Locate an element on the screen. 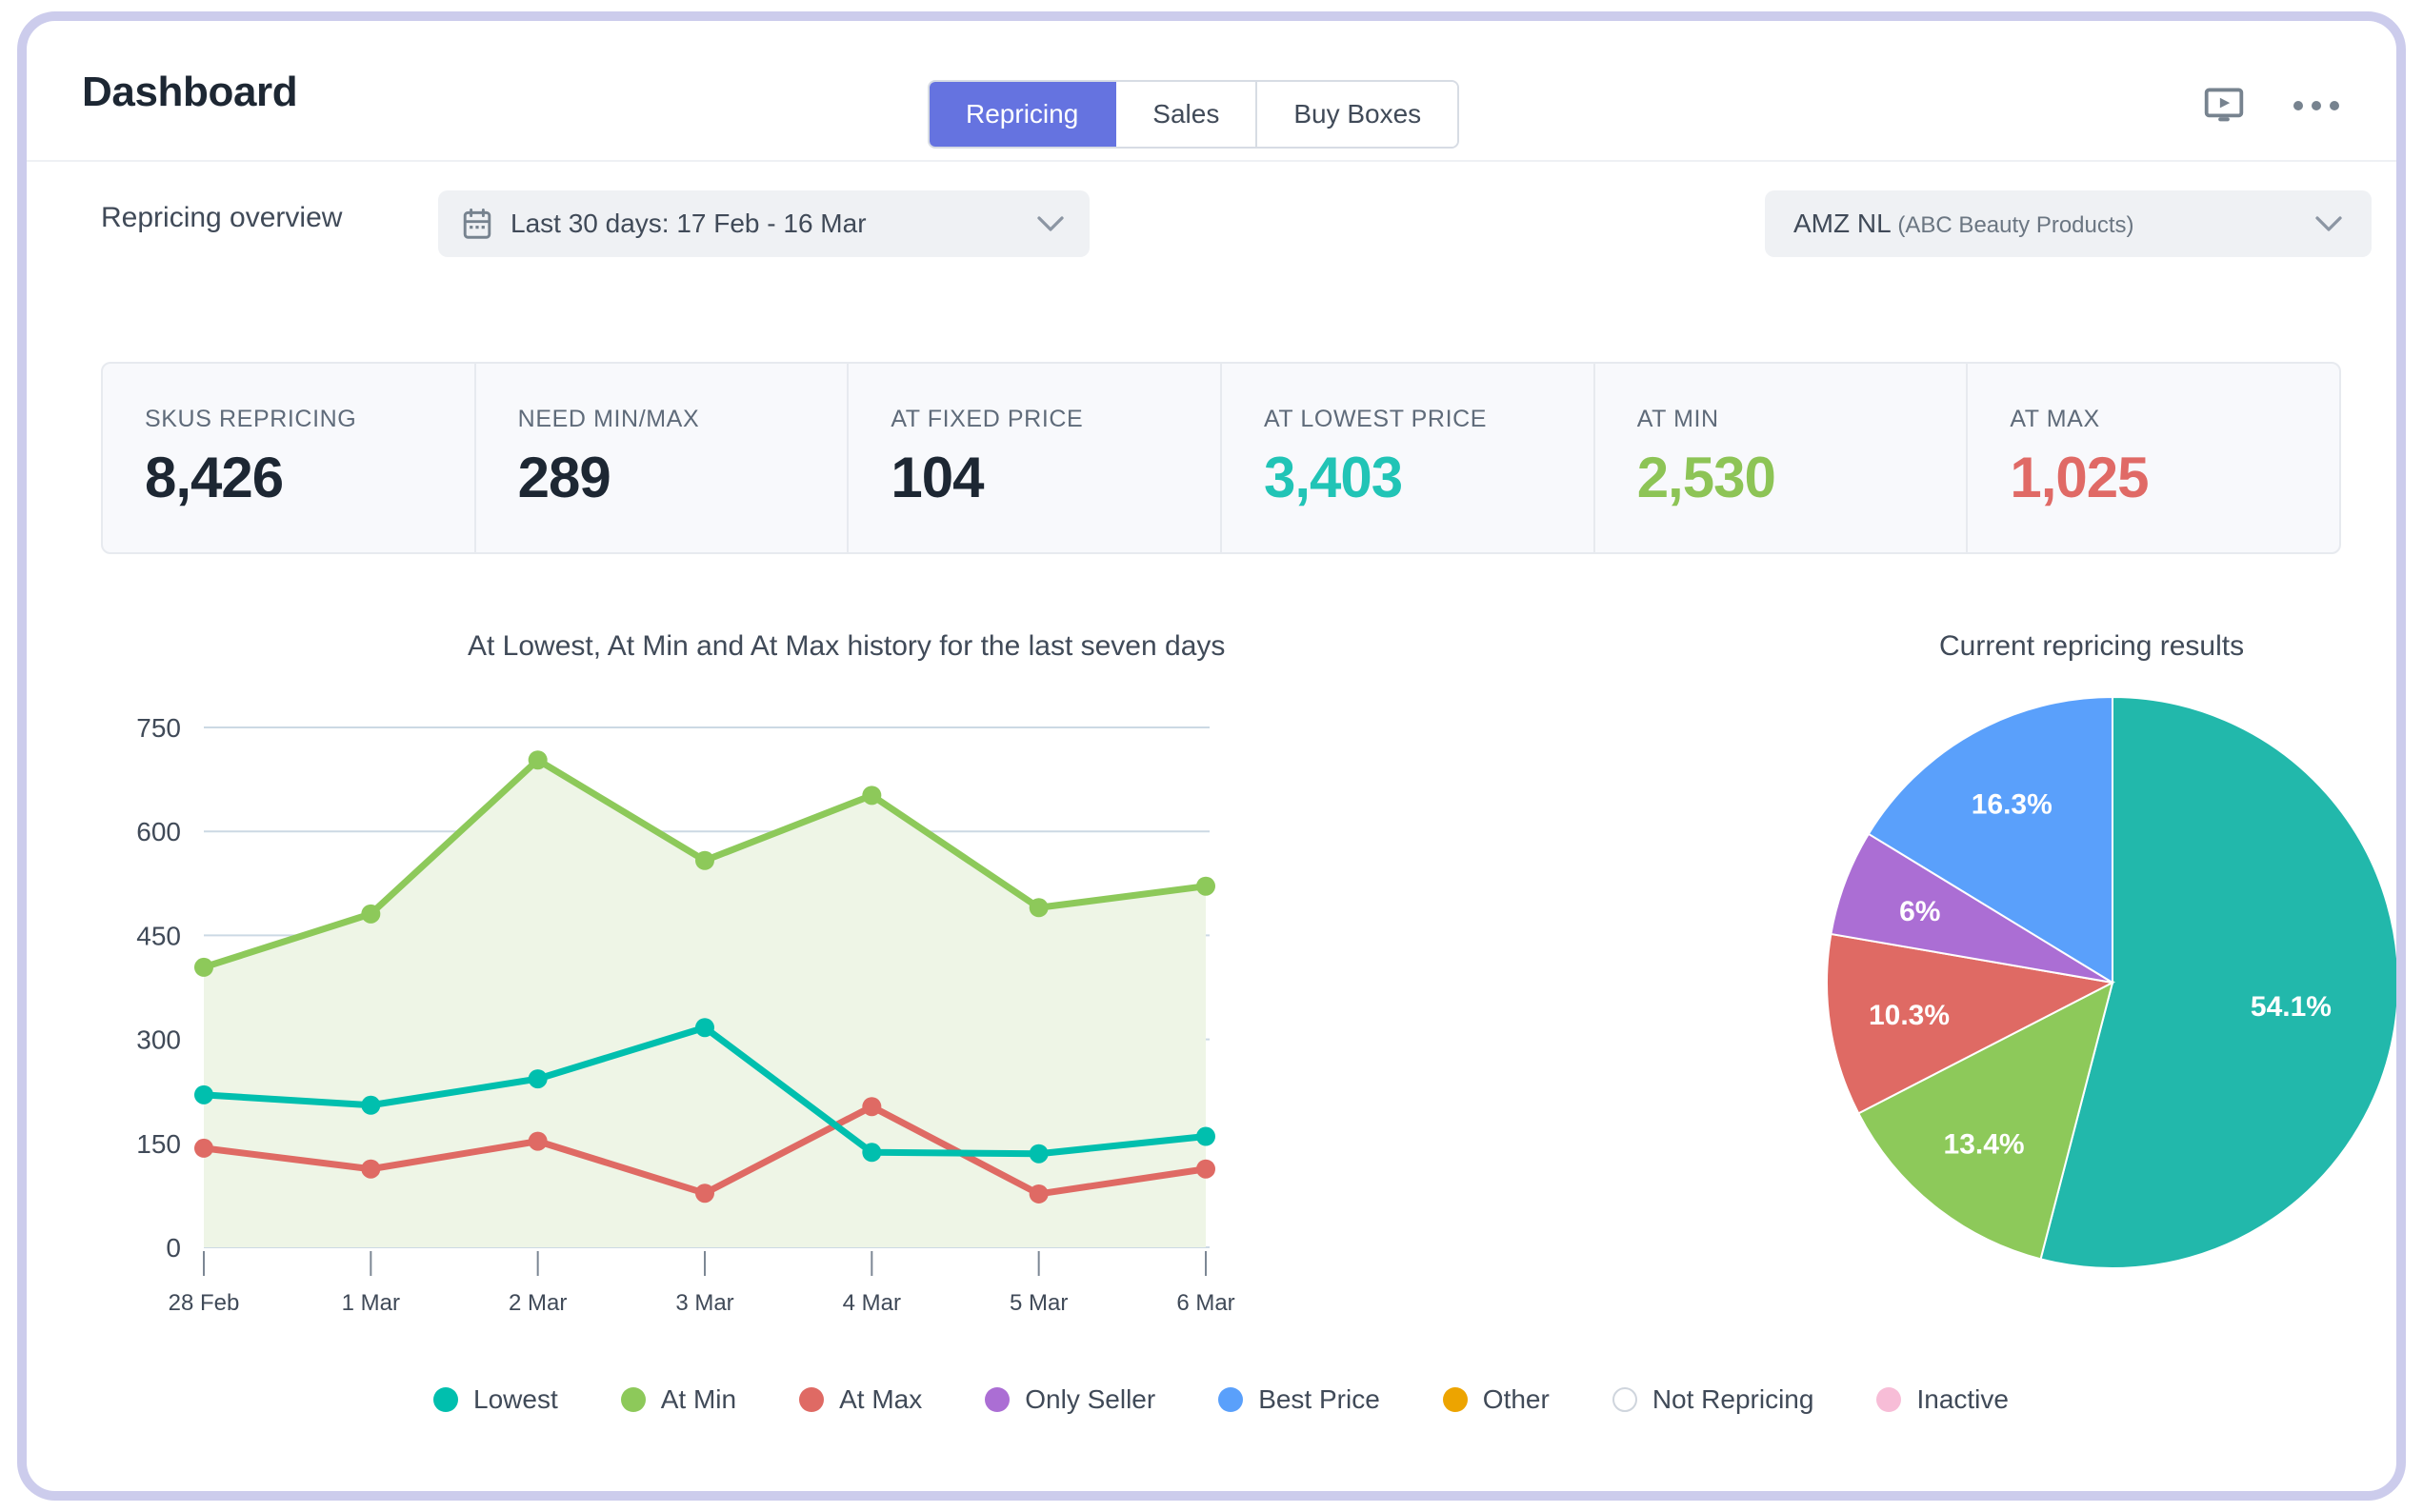 The width and height of the screenshot is (2423, 1512). more-options-icon is located at coordinates (2316, 105).